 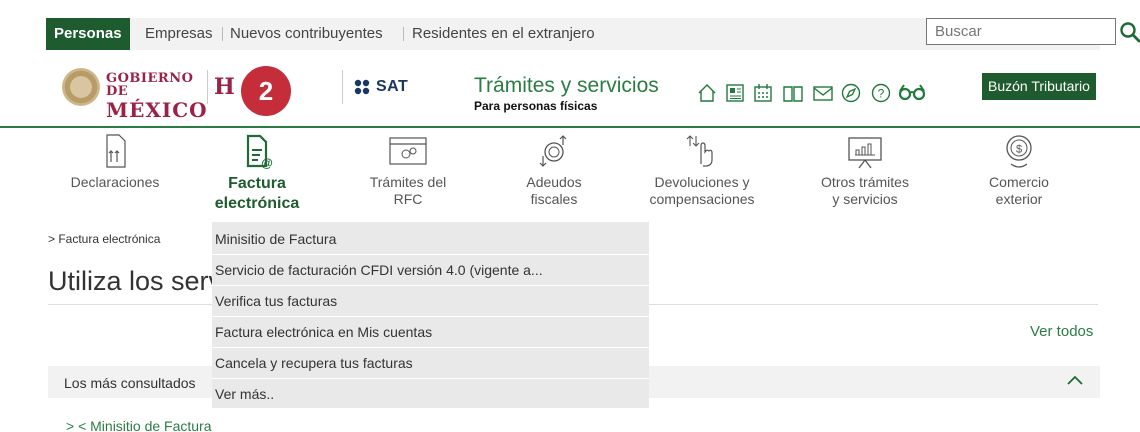 I want to click on otros-icon, so click(x=865, y=153).